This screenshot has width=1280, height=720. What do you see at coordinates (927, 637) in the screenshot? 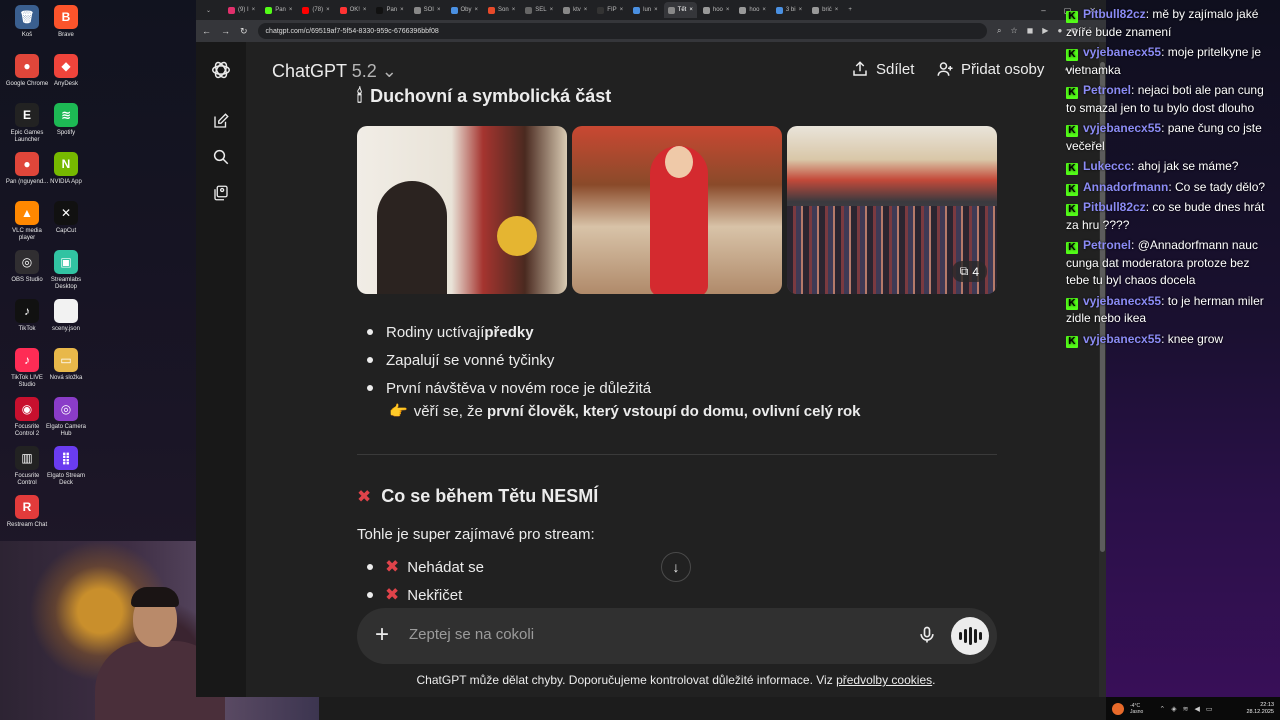
I see `microphone-icon` at bounding box center [927, 637].